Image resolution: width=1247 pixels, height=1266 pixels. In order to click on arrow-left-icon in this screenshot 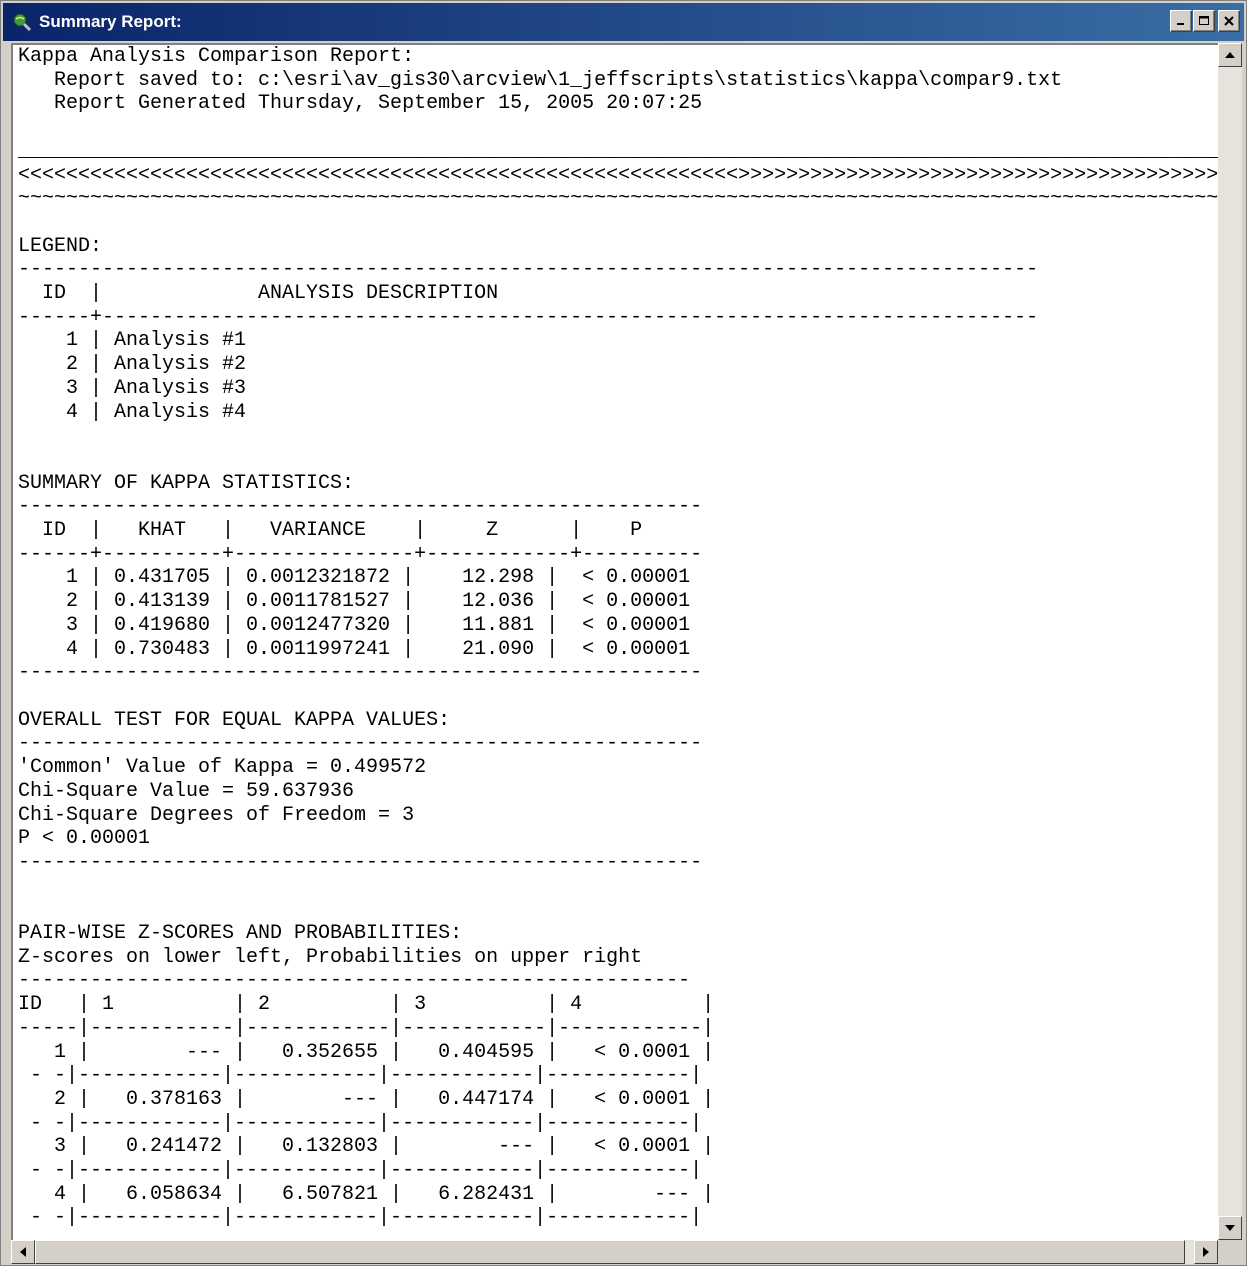, I will do `click(23, 1252)`.